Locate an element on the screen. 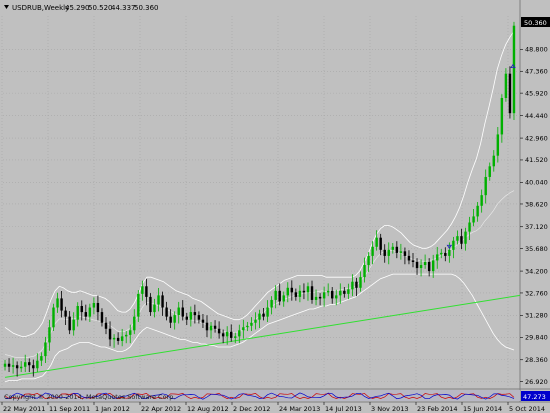 The image size is (550, 413). ohlc-close: 50.360 is located at coordinates (146, 8).